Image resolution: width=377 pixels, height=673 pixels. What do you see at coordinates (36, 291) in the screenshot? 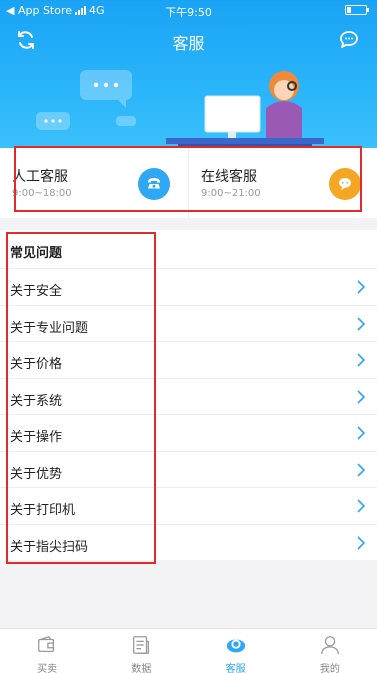
I see `faq-item-label: 关于安全` at bounding box center [36, 291].